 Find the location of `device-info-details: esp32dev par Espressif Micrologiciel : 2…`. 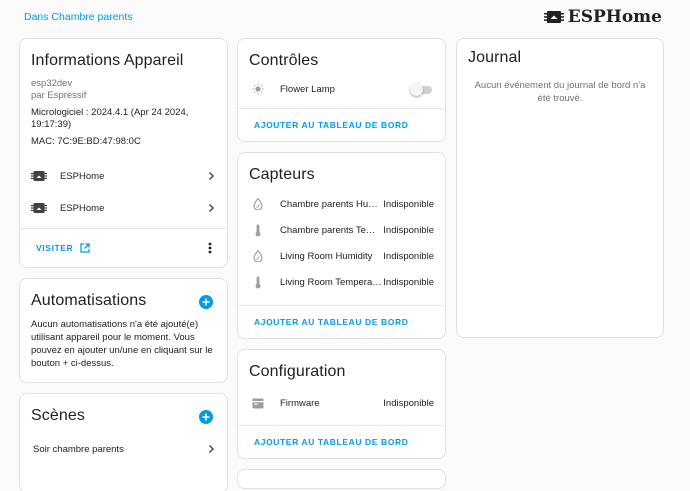

device-info-details: esp32dev par Espressif Micrologiciel : 2… is located at coordinates (123, 113).